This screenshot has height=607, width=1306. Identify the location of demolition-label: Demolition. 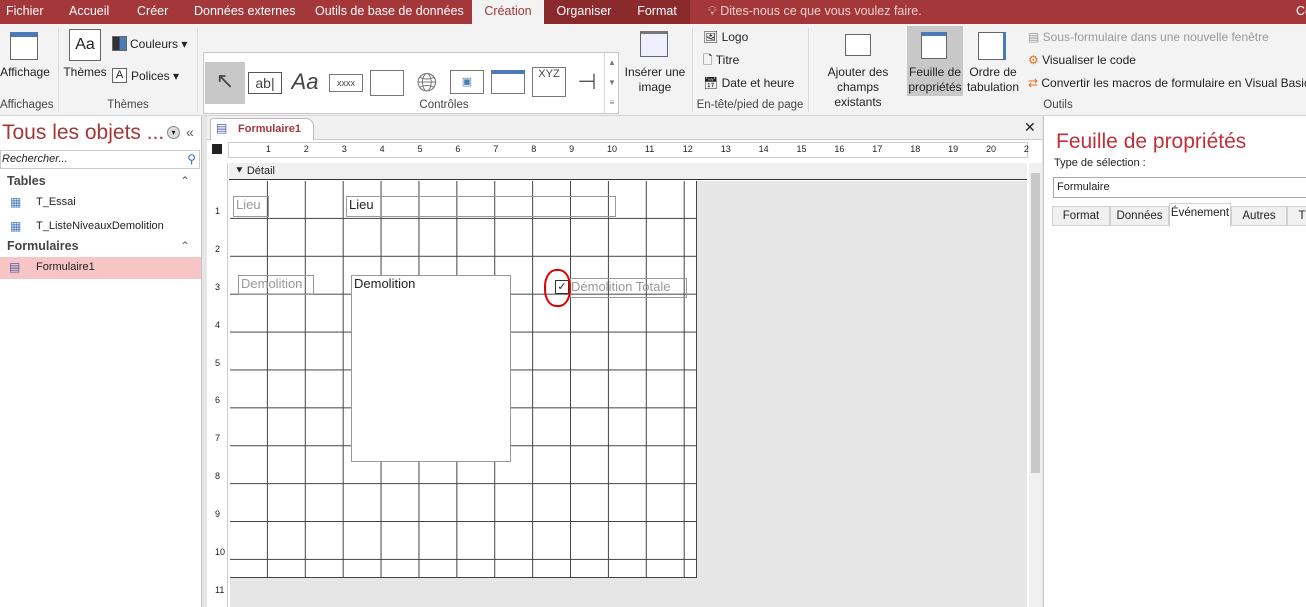
(276, 285).